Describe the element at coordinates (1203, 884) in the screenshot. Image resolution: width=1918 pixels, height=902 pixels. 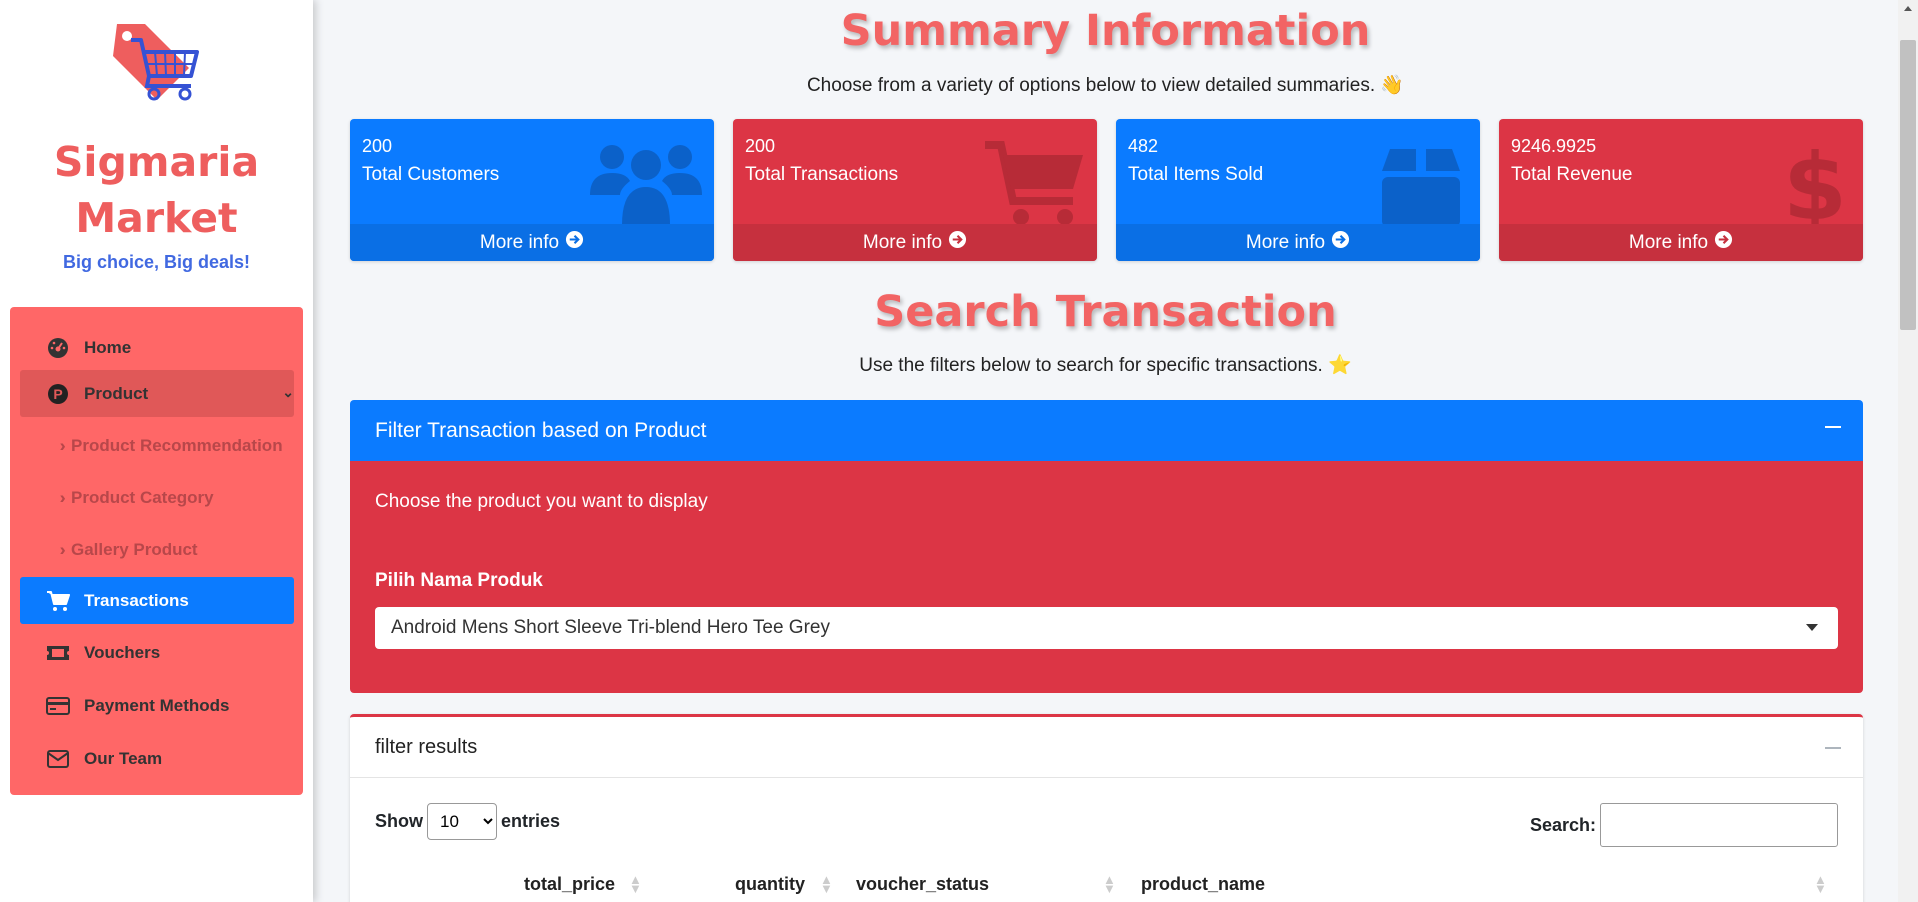
I see `column-header-product-name: product_name` at that location.